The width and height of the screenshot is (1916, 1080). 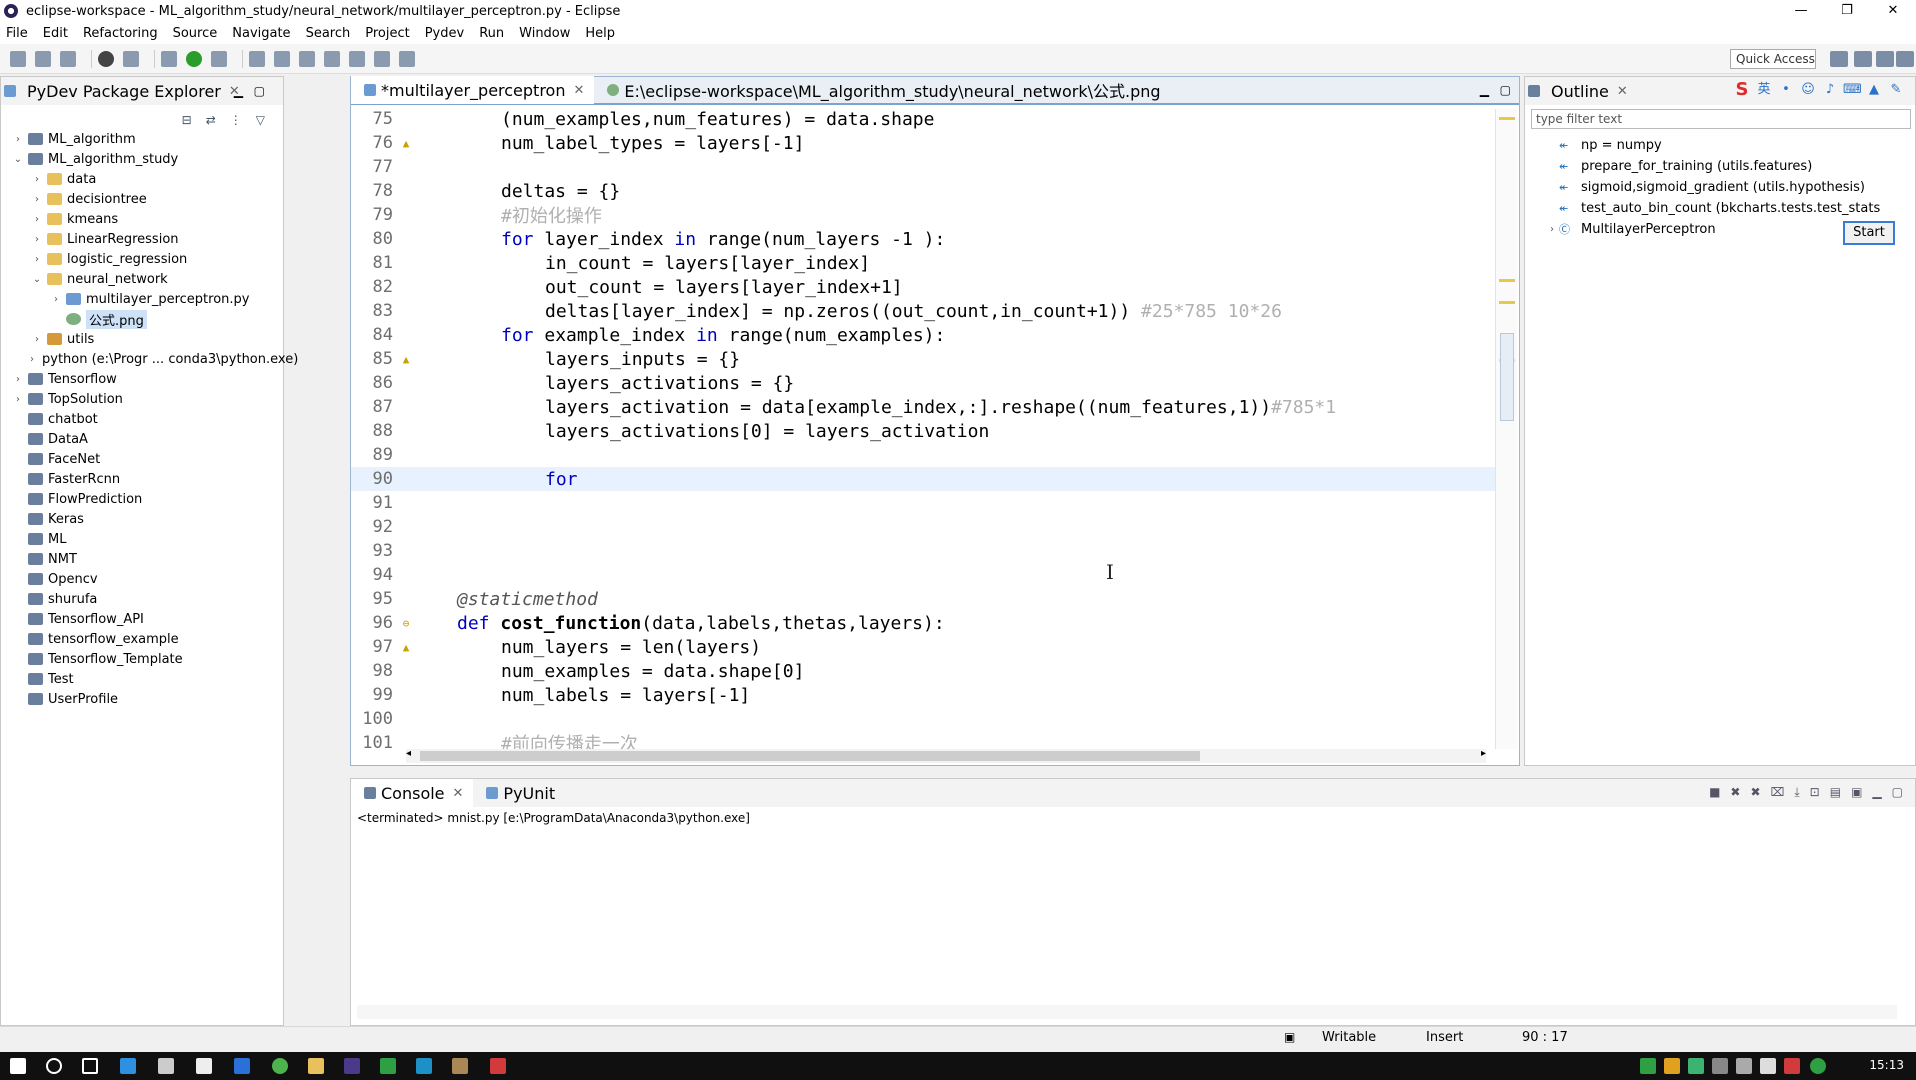 What do you see at coordinates (1714, 792) in the screenshot?
I see `terminate-icon: ■` at bounding box center [1714, 792].